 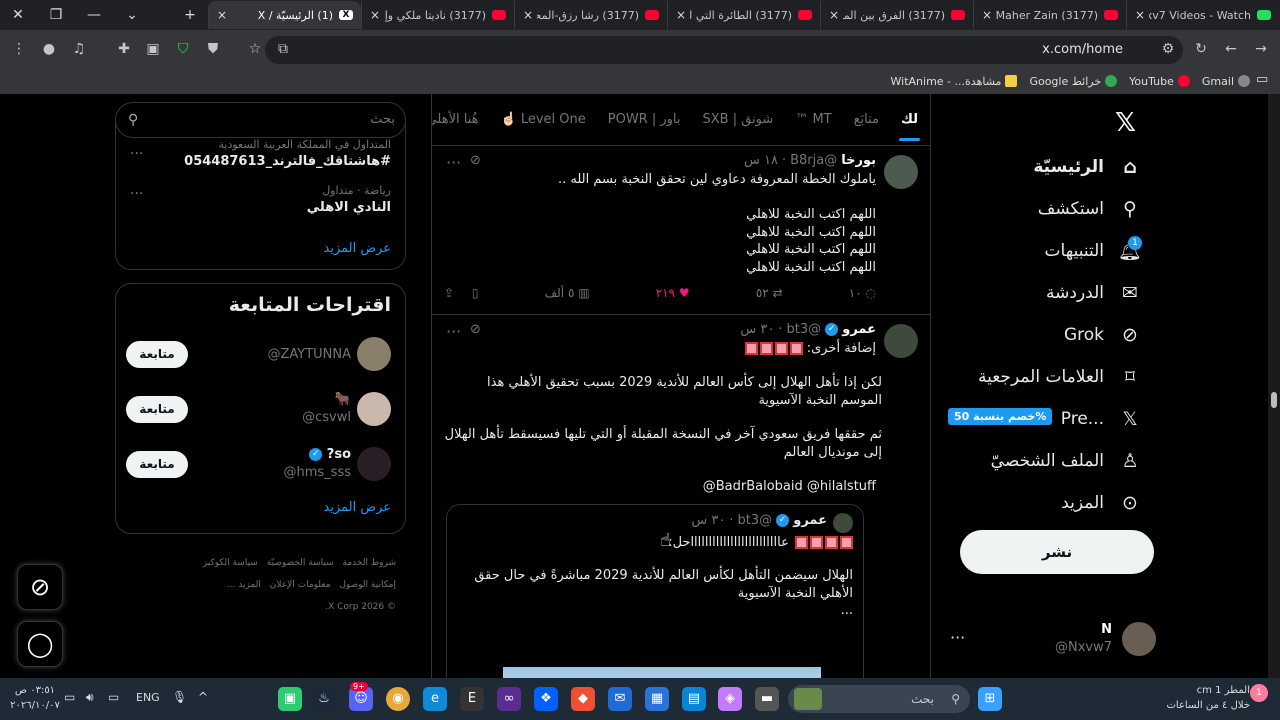 I want to click on nav-chat: ✉ الدردشة, so click(x=1094, y=293).